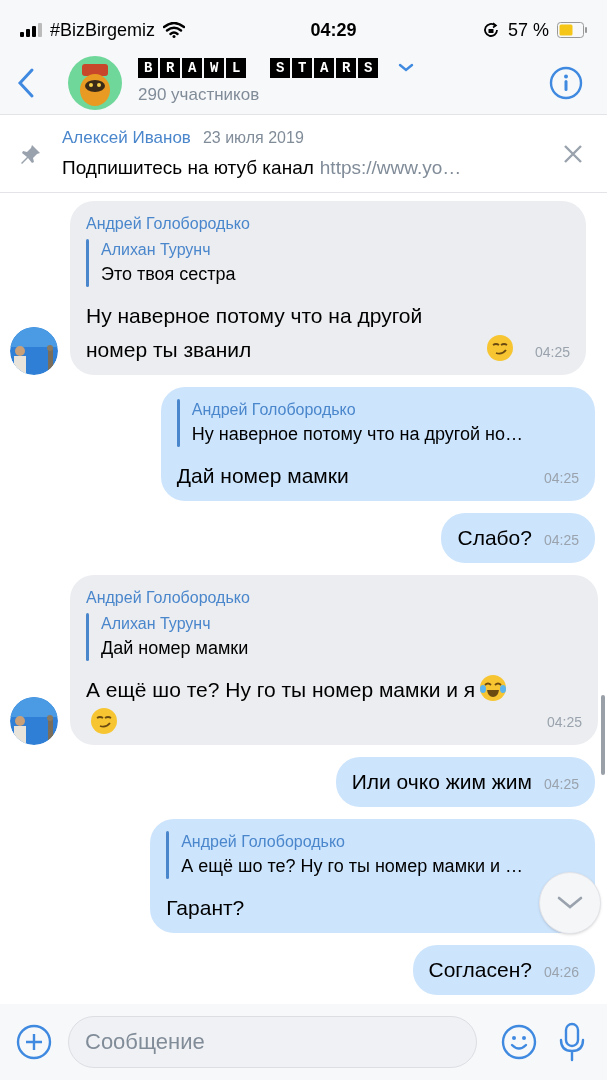 The width and height of the screenshot is (607, 1080). I want to click on pinned-date: 23 июля 2019, so click(253, 137).